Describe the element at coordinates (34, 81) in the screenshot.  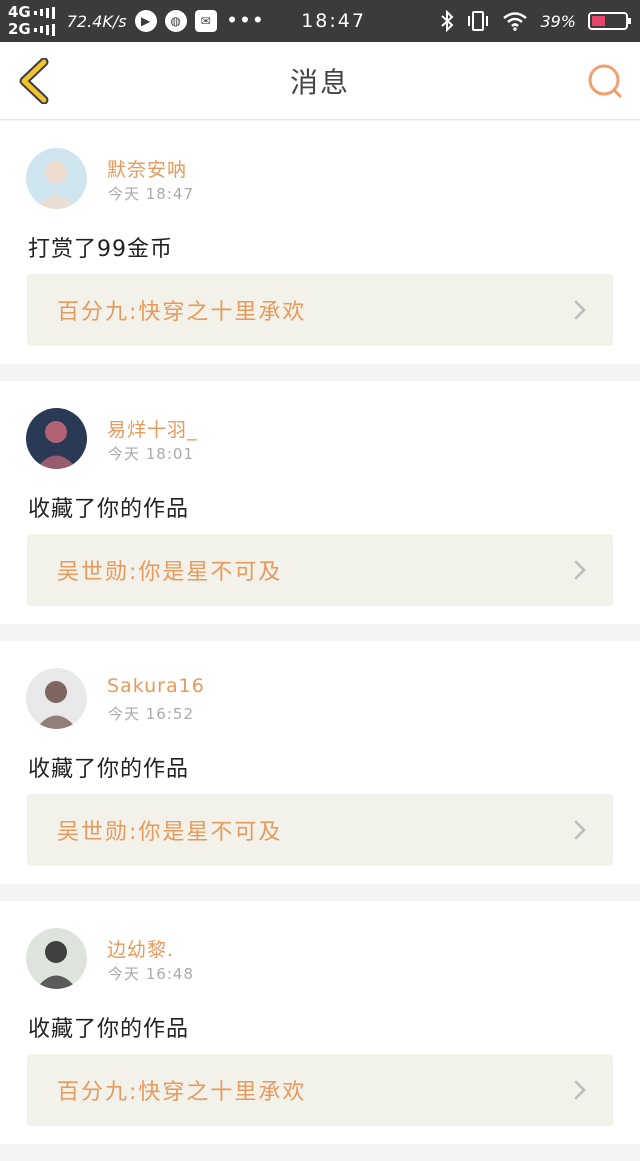
I see `back-button` at that location.